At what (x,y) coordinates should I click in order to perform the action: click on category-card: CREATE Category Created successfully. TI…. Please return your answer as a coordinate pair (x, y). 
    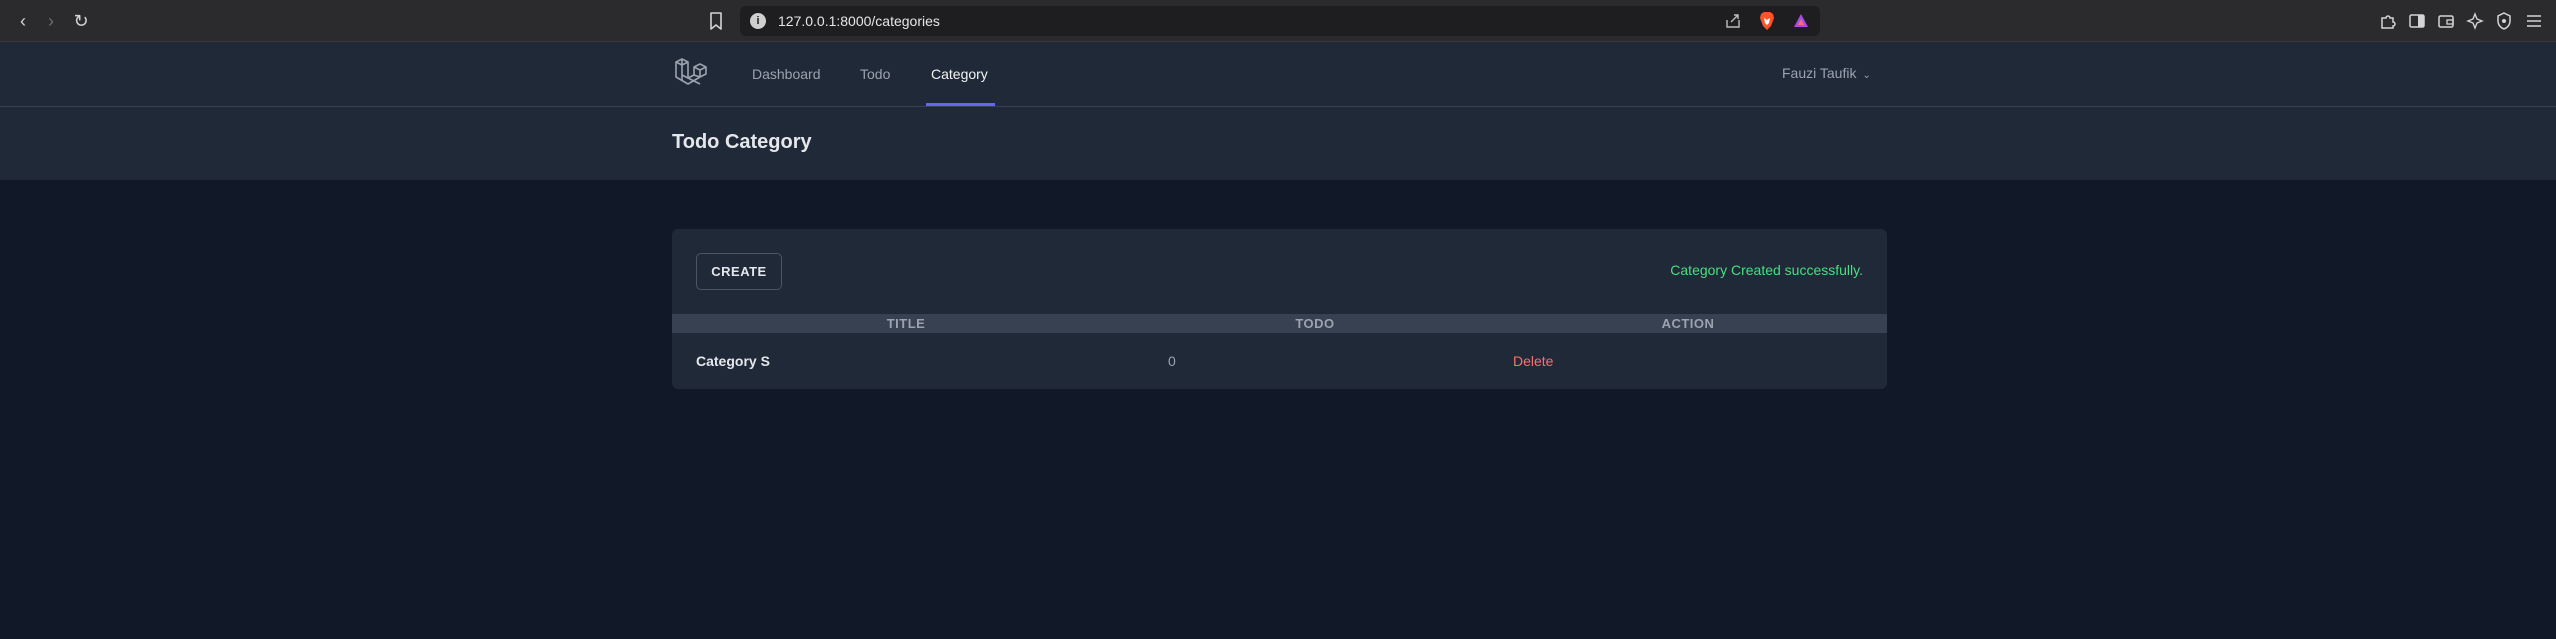
    Looking at the image, I should click on (1279, 309).